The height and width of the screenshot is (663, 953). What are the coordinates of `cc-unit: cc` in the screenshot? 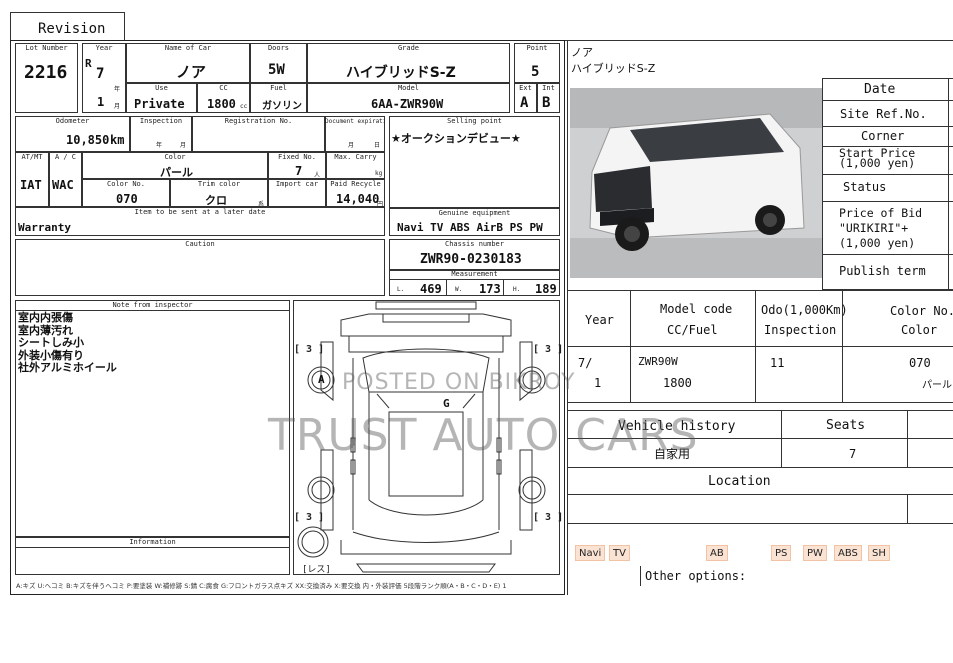 It's located at (244, 106).